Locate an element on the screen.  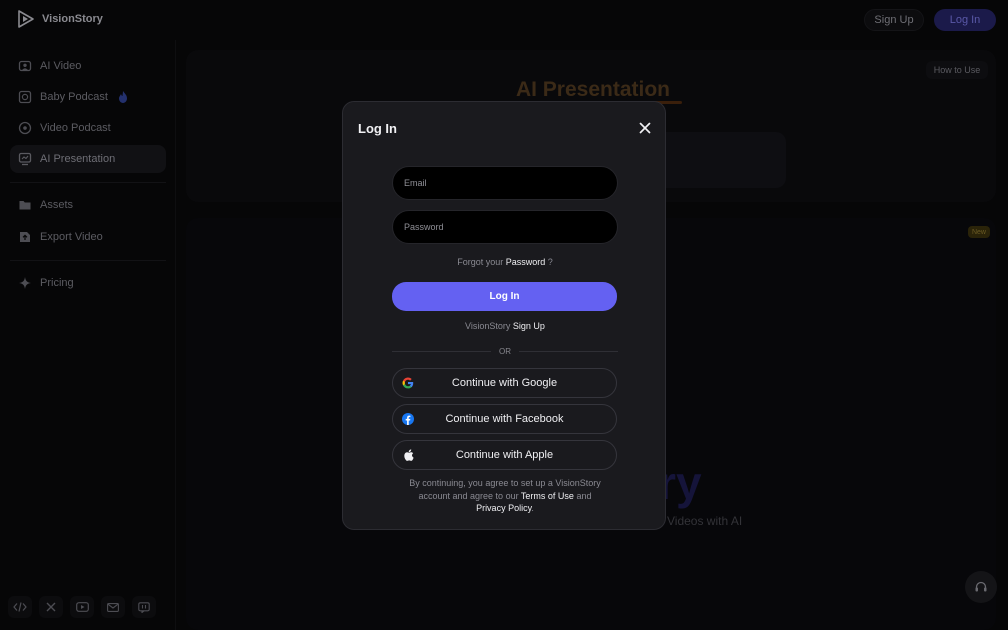
youtube-link is located at coordinates (82, 607).